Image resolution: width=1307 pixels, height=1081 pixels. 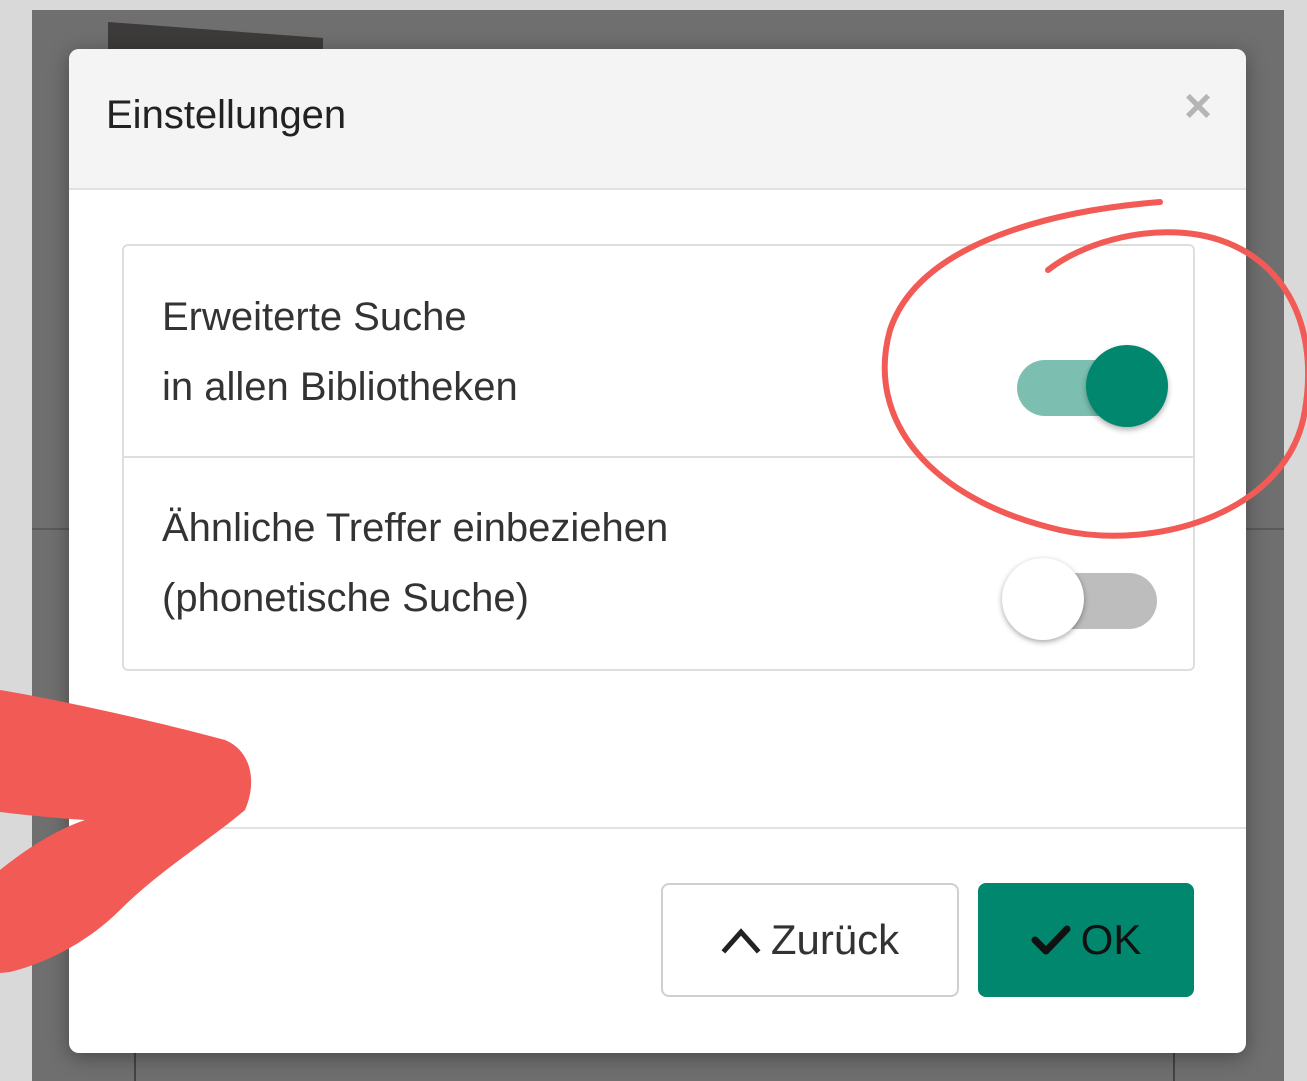 What do you see at coordinates (741, 940) in the screenshot?
I see `chevron-up-icon` at bounding box center [741, 940].